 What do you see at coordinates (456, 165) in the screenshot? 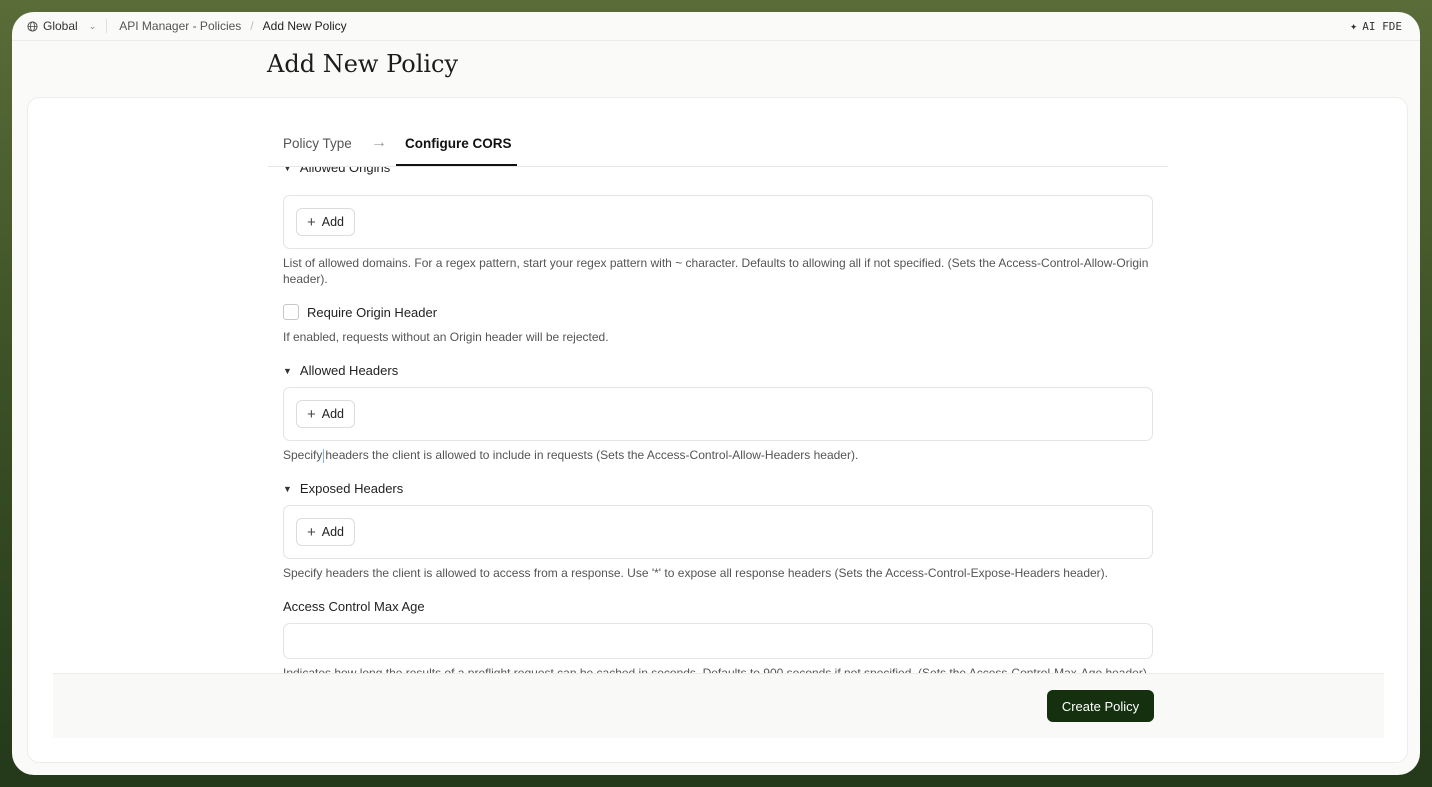
I see `active-tab-indicator` at bounding box center [456, 165].